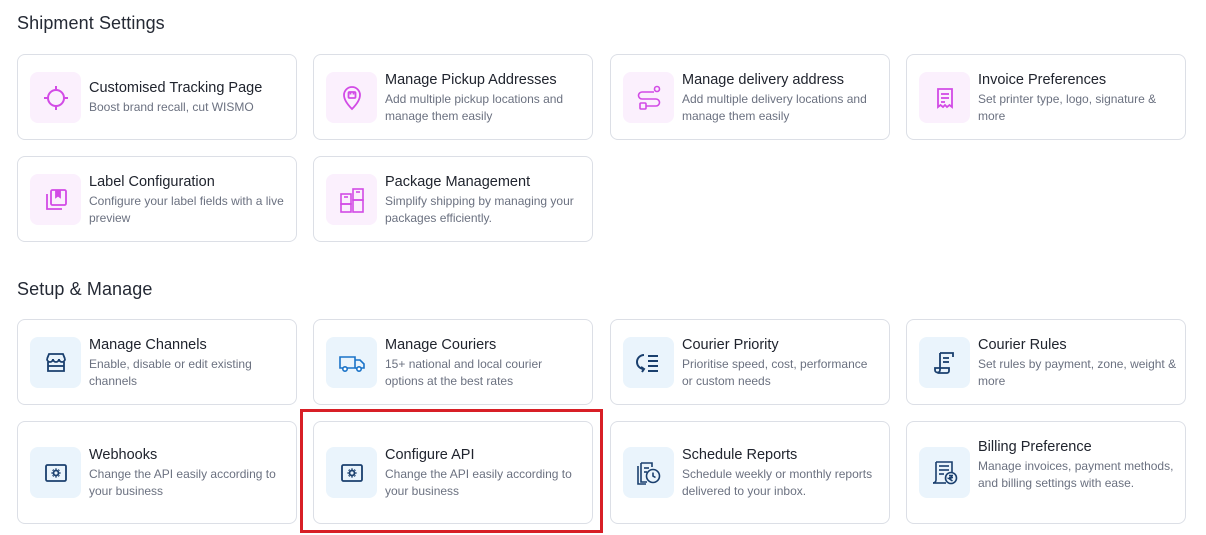  Describe the element at coordinates (91, 23) in the screenshot. I see `section-title-shipment-settings: Shipment Settings` at that location.